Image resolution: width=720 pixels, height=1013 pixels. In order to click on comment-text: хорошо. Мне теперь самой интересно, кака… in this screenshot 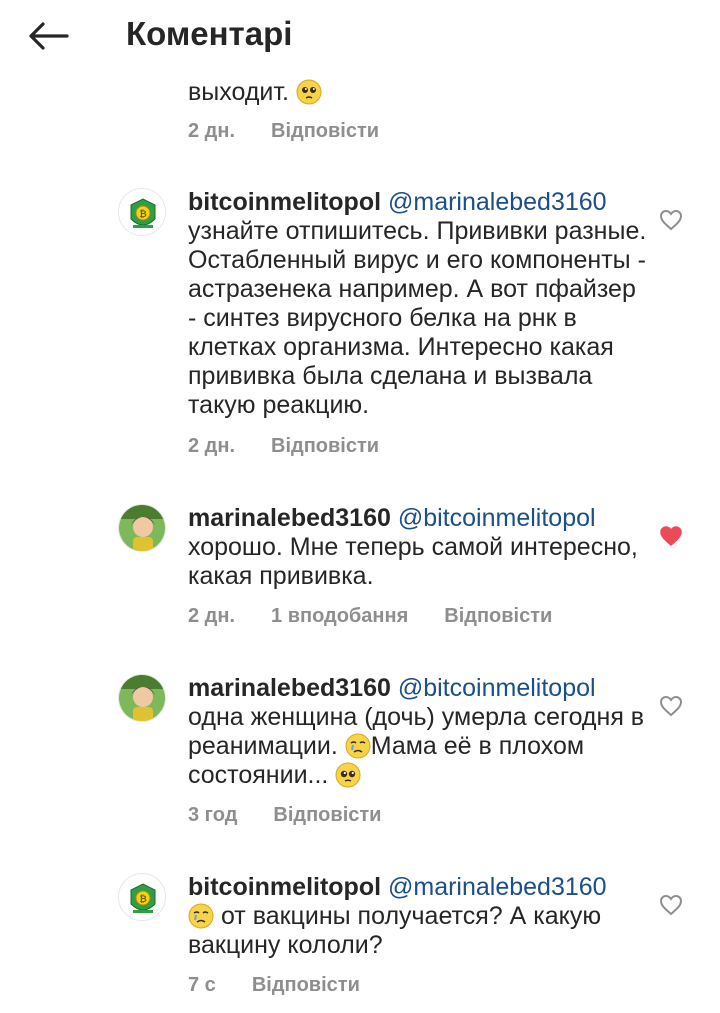, I will do `click(413, 561)`.